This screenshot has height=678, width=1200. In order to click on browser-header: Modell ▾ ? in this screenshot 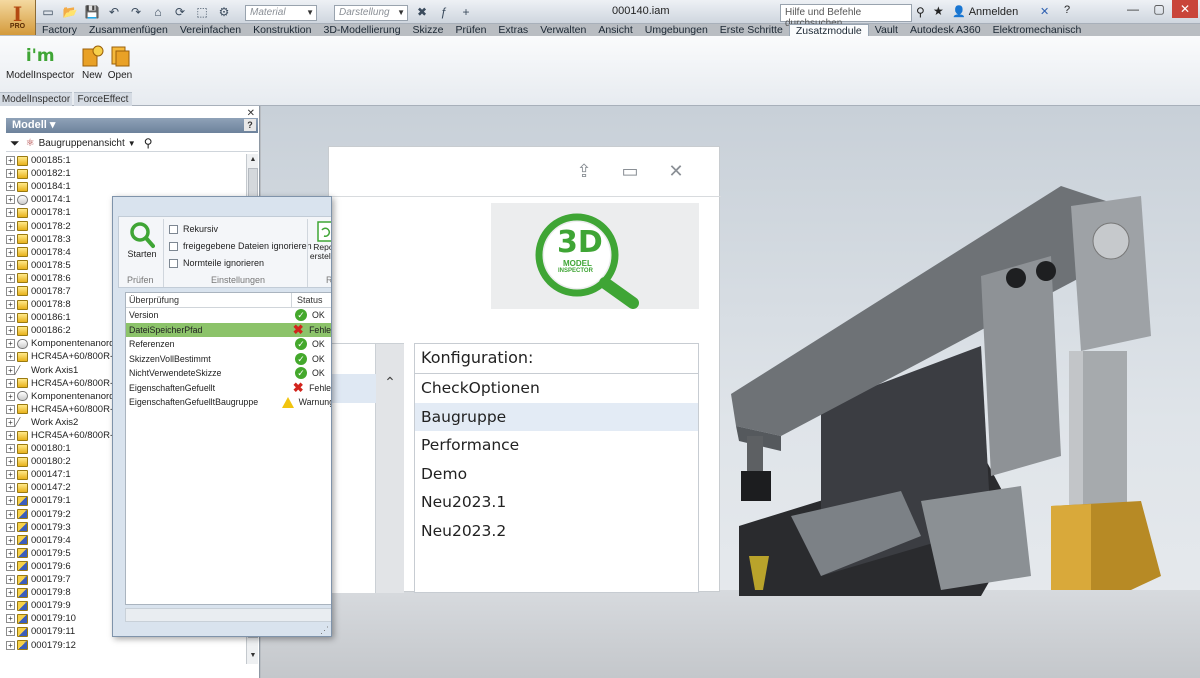, I will do `click(132, 125)`.